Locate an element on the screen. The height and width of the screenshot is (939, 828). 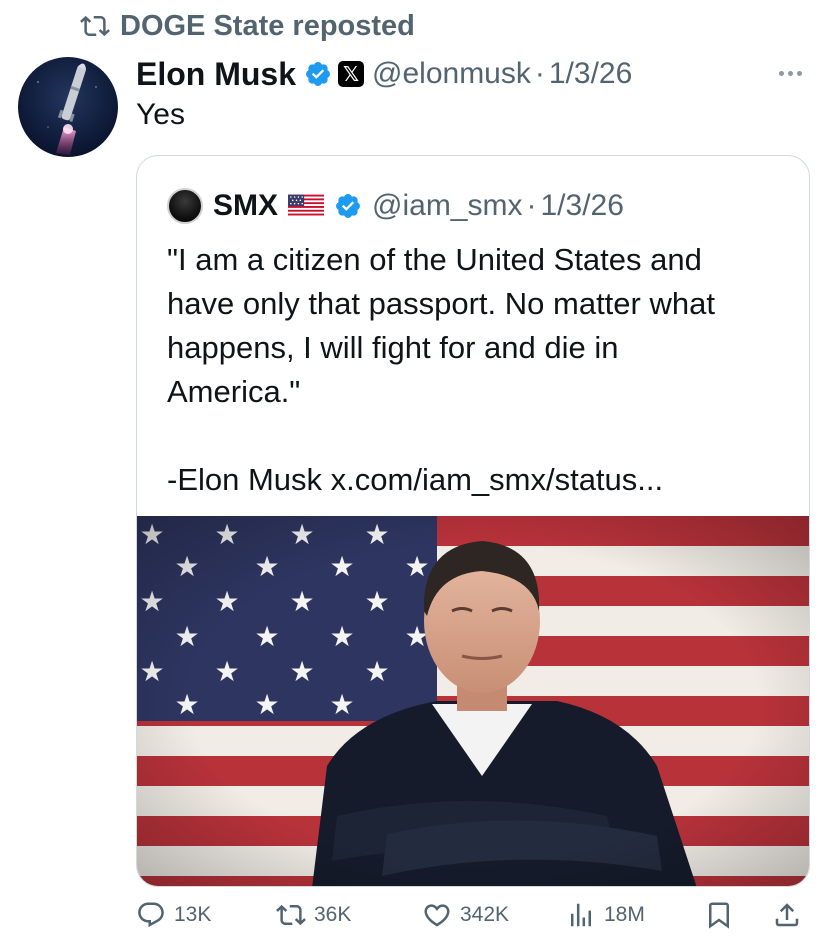
author-avatar is located at coordinates (68, 107).